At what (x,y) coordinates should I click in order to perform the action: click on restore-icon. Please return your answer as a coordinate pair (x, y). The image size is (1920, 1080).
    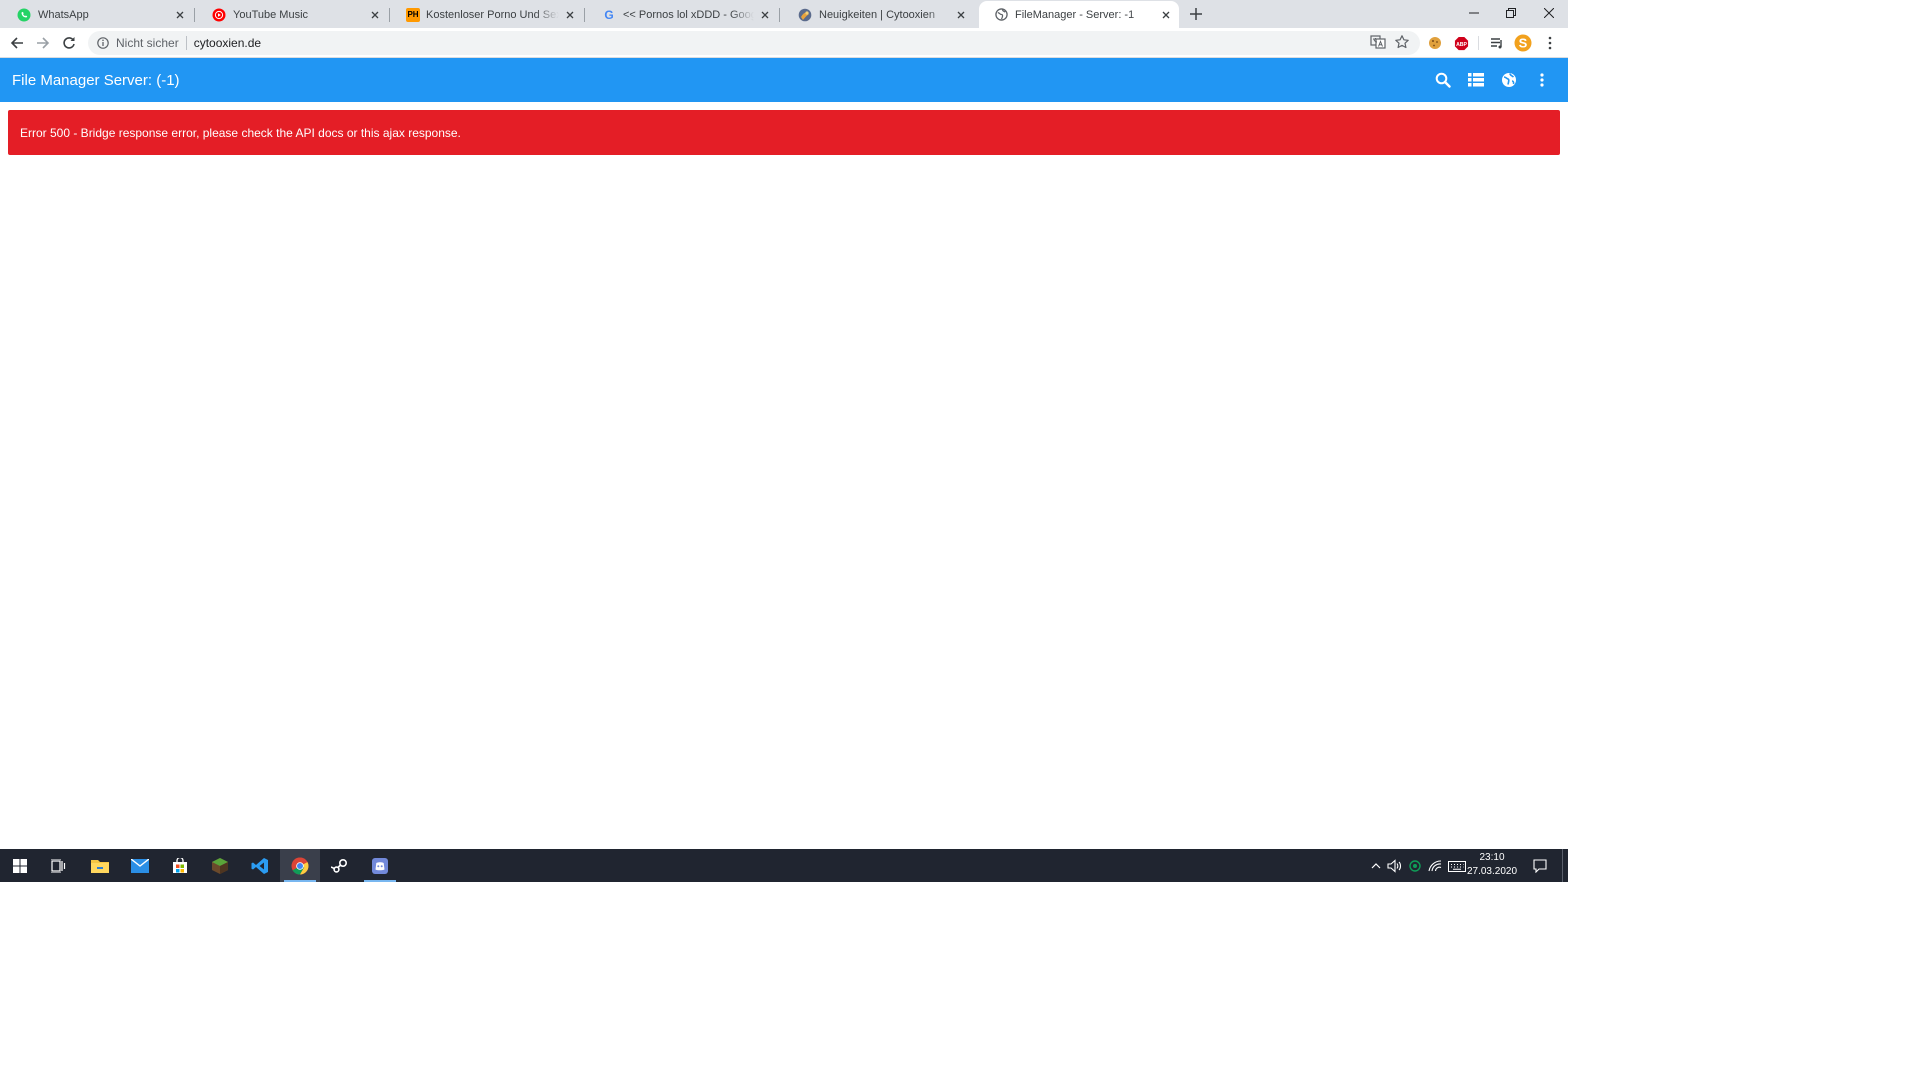
    Looking at the image, I should click on (1511, 13).